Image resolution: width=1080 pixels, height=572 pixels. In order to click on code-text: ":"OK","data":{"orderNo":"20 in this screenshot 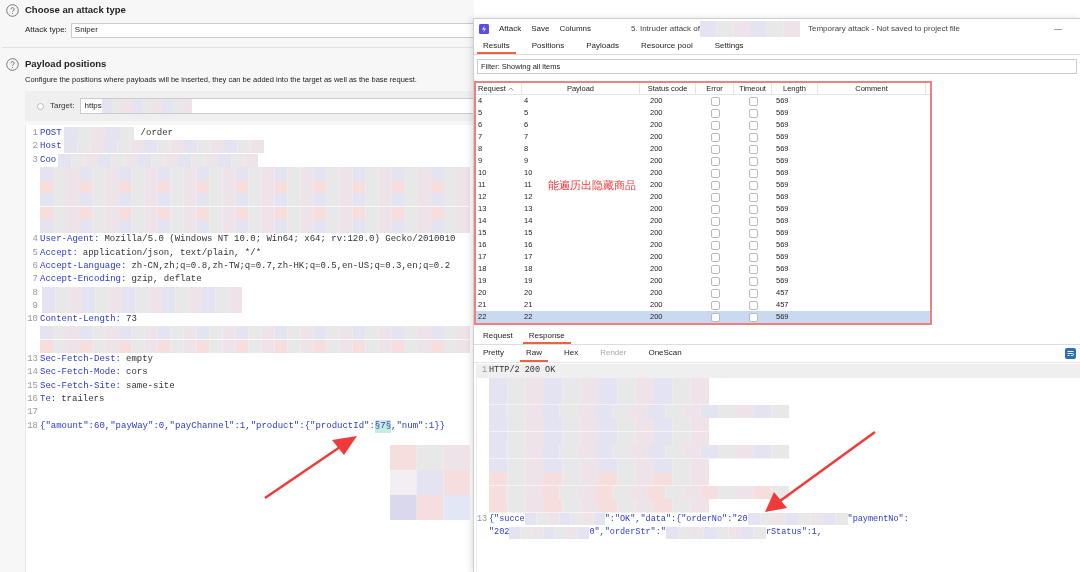, I will do `click(676, 519)`.